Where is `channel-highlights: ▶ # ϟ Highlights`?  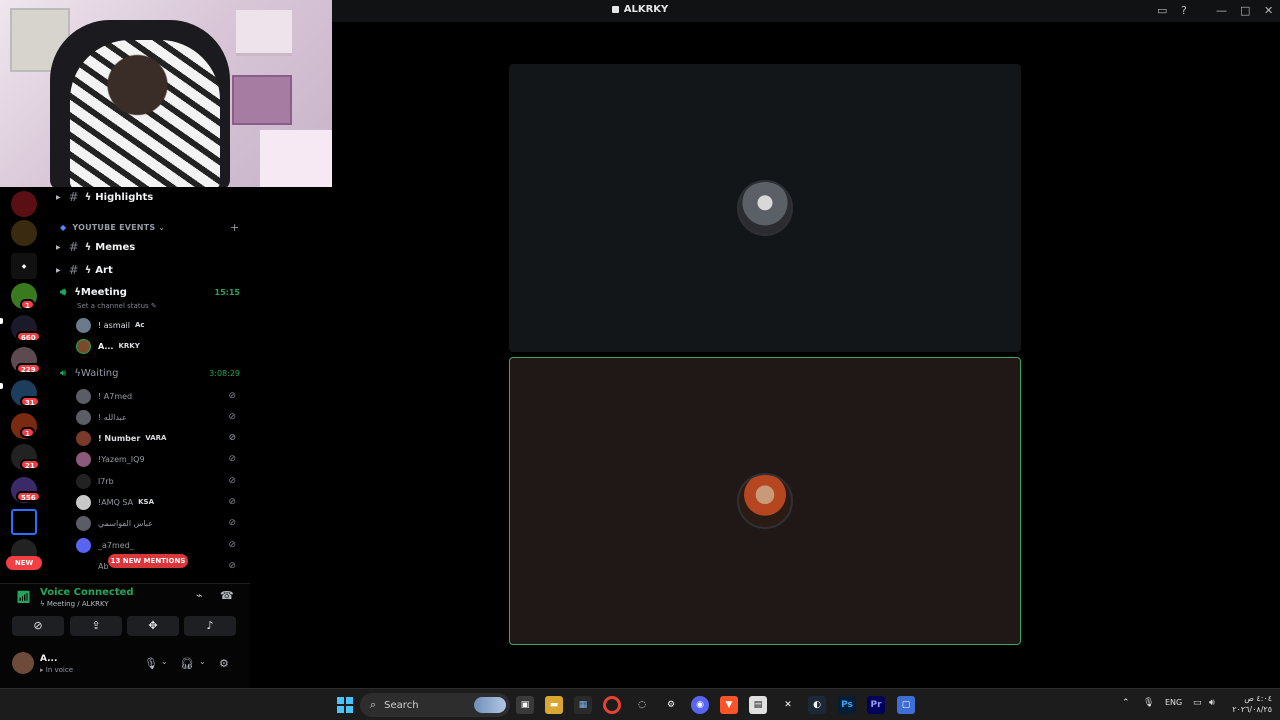
channel-highlights: ▶ # ϟ Highlights is located at coordinates (151, 197).